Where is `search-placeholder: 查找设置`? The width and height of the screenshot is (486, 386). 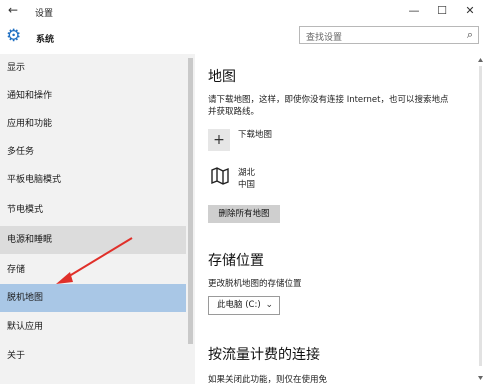
search-placeholder: 查找设置 is located at coordinates (324, 38).